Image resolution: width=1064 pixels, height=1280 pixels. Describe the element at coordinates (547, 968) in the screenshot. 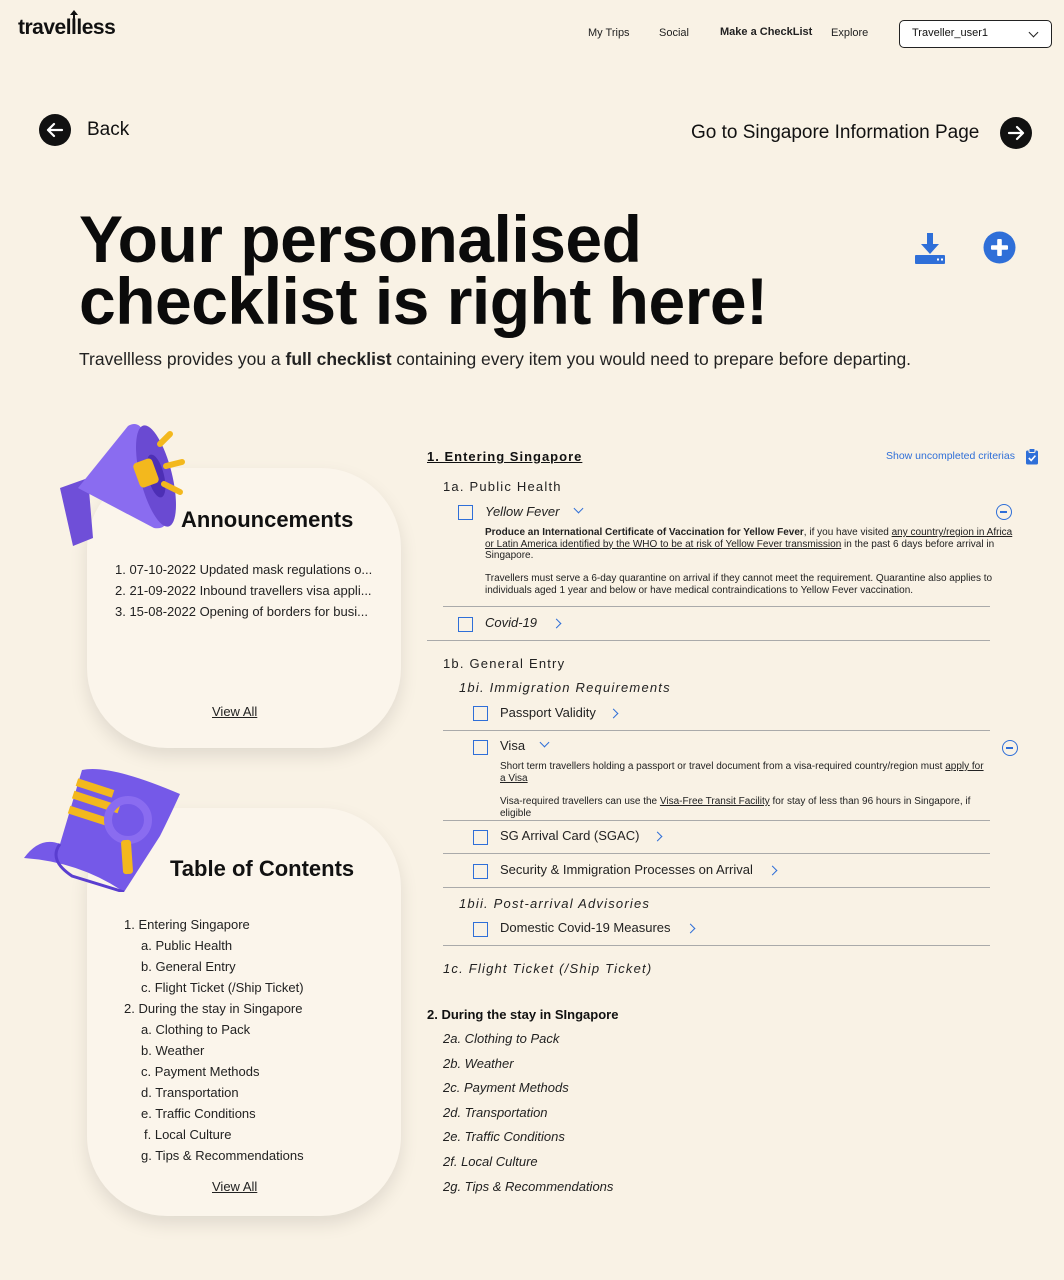

I see `subsection-flight-ticket: 1c. Flight Ticket (/Ship Ticket)` at that location.